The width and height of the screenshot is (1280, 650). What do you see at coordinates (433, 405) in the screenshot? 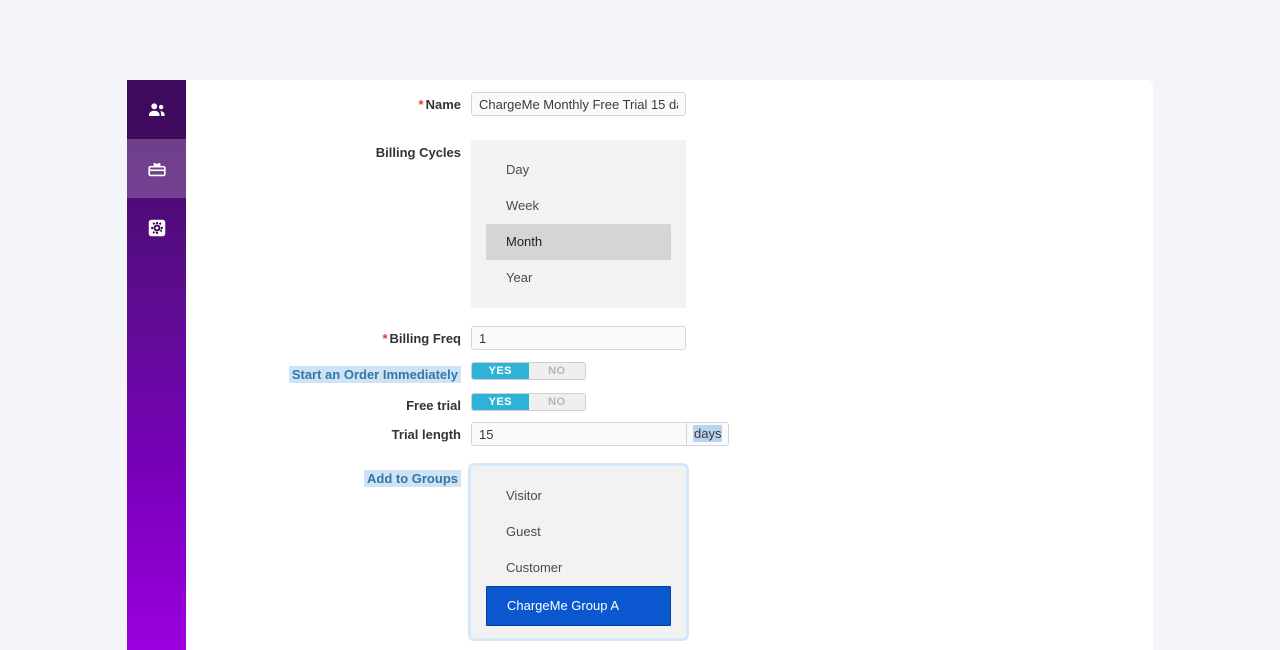
I see `label-free-trial: Free trial` at bounding box center [433, 405].